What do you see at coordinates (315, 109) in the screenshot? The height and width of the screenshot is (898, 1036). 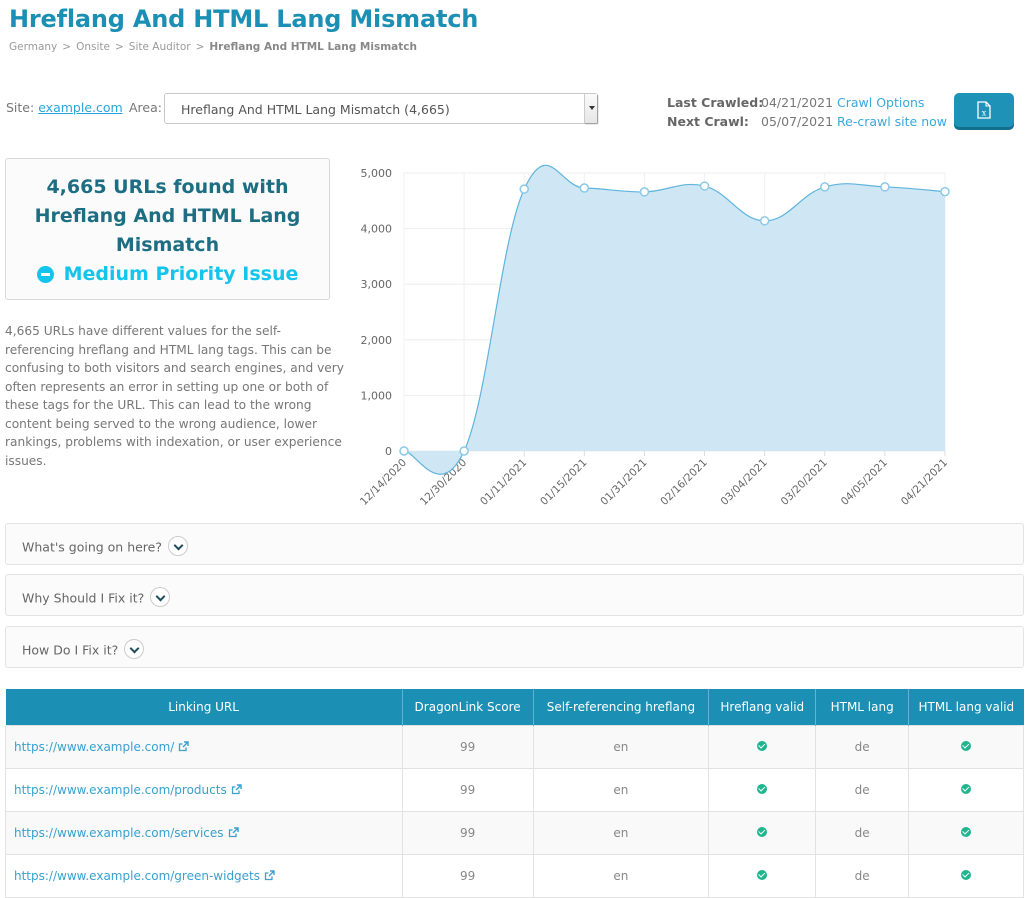 I see `area-selected-value: Hreflang And HTML Lang Mismatch (4,665)` at bounding box center [315, 109].